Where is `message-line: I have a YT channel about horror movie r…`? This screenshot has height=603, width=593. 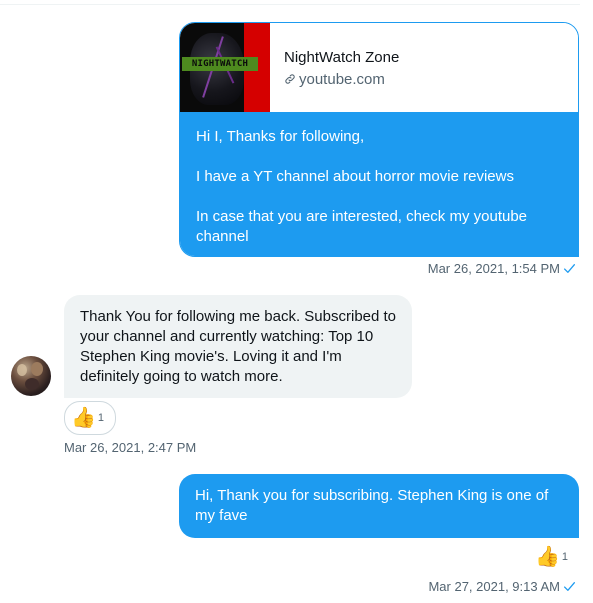 message-line: I have a YT channel about horror movie r… is located at coordinates (355, 176).